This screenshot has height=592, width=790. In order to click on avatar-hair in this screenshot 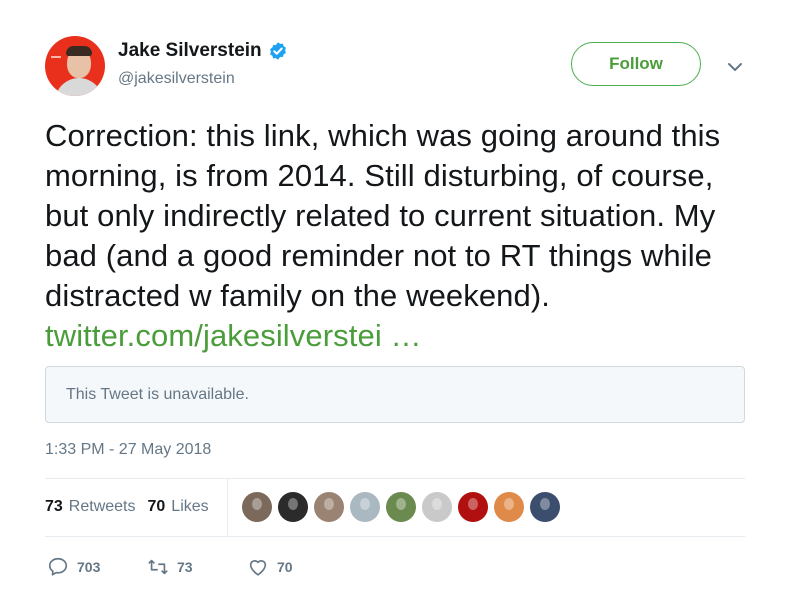, I will do `click(79, 51)`.